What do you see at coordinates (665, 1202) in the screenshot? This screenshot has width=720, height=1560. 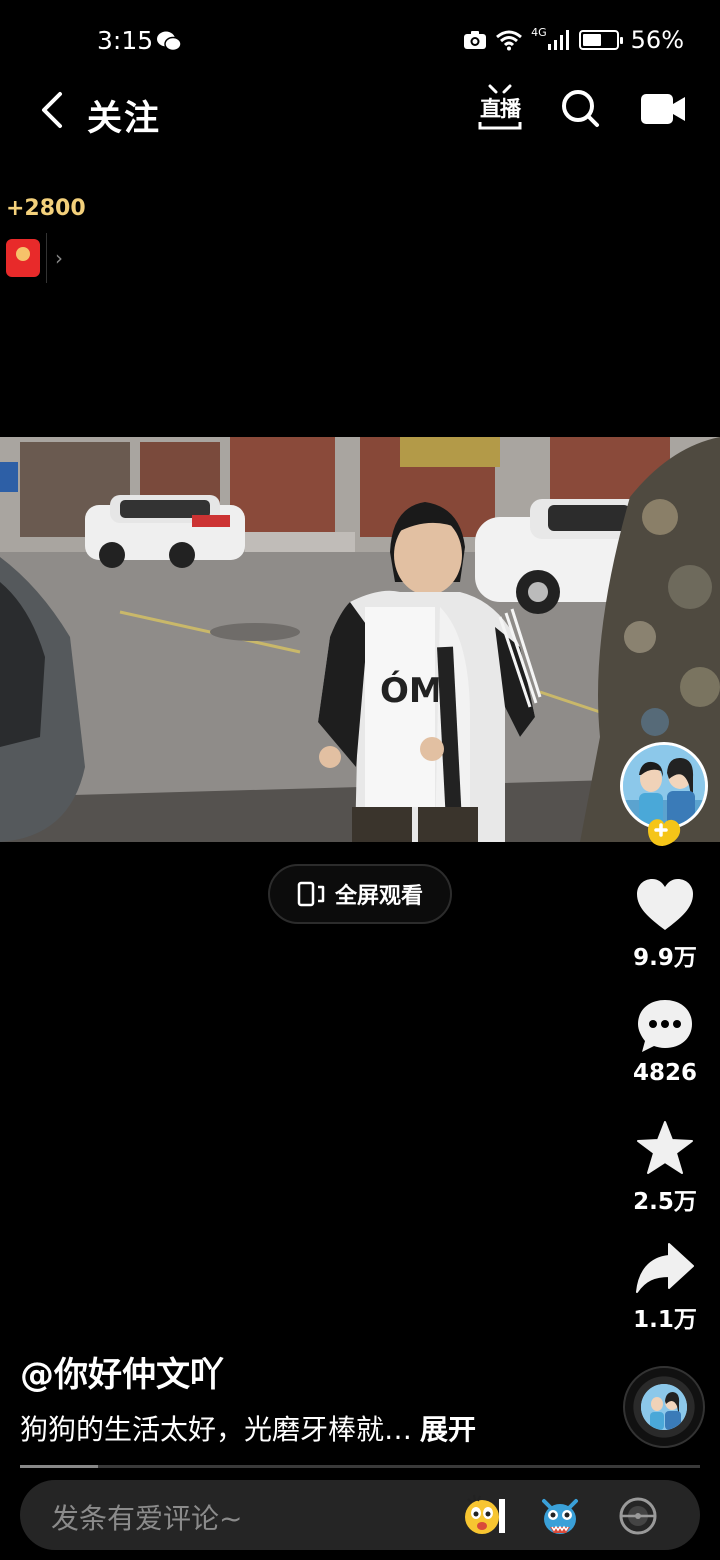 I see `favorite-count: 2.5万` at bounding box center [665, 1202].